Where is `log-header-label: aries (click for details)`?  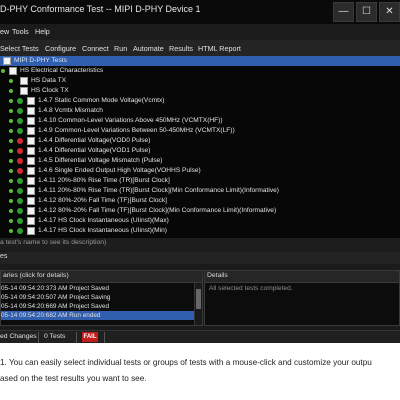 log-header-label: aries (click for details) is located at coordinates (36, 275).